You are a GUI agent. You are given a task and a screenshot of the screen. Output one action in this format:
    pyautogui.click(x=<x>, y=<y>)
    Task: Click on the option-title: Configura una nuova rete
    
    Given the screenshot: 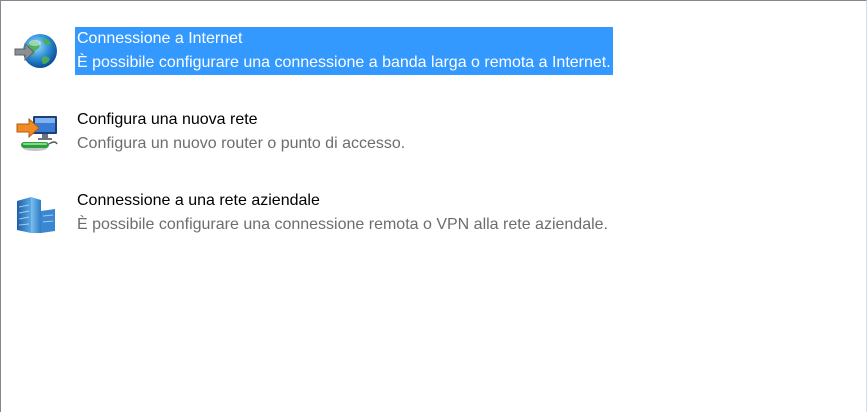 What is the action you would take?
    pyautogui.click(x=167, y=119)
    